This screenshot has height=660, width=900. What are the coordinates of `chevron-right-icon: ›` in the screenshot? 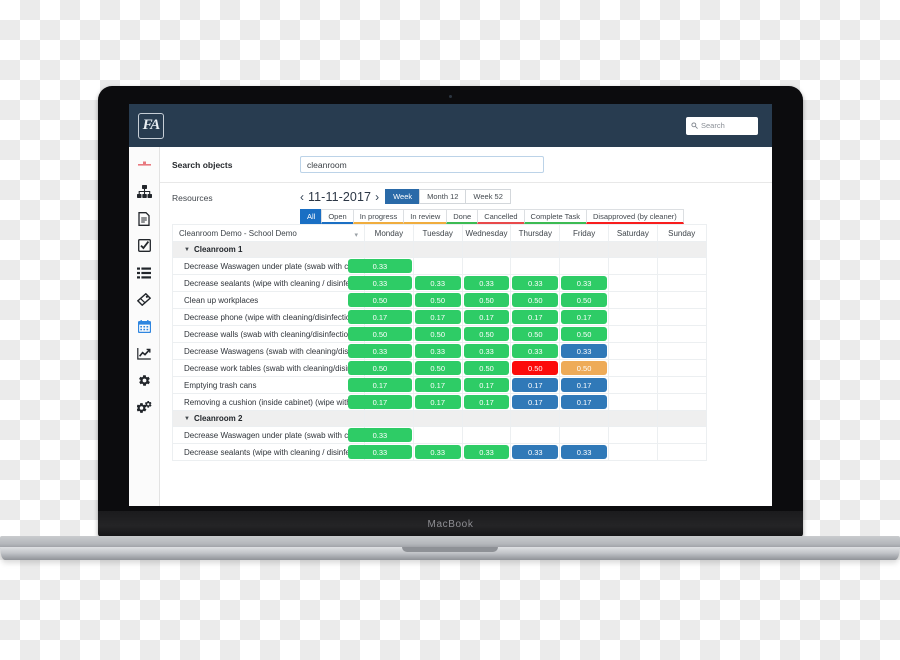 It's located at (377, 197).